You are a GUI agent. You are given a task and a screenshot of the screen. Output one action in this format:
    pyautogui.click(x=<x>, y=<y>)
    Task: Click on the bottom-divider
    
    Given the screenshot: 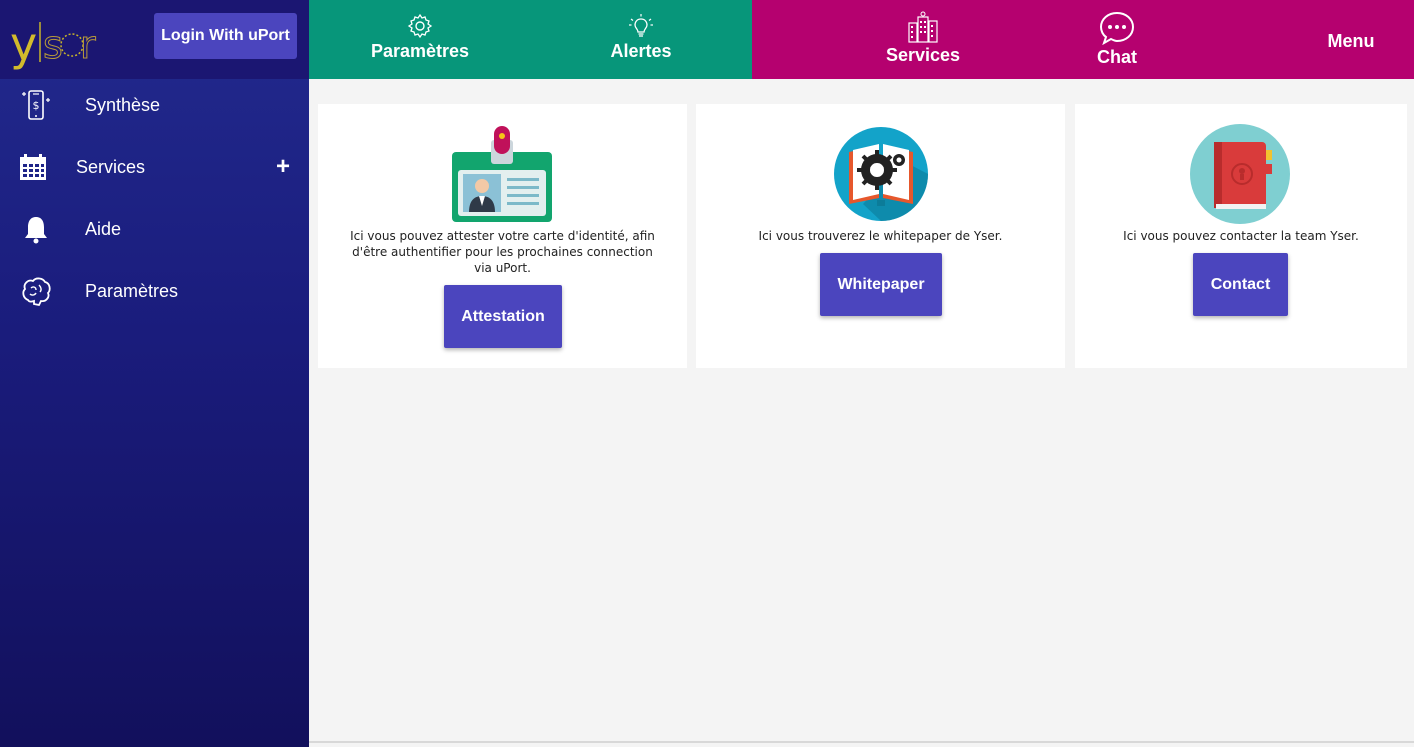 What is the action you would take?
    pyautogui.click(x=861, y=742)
    